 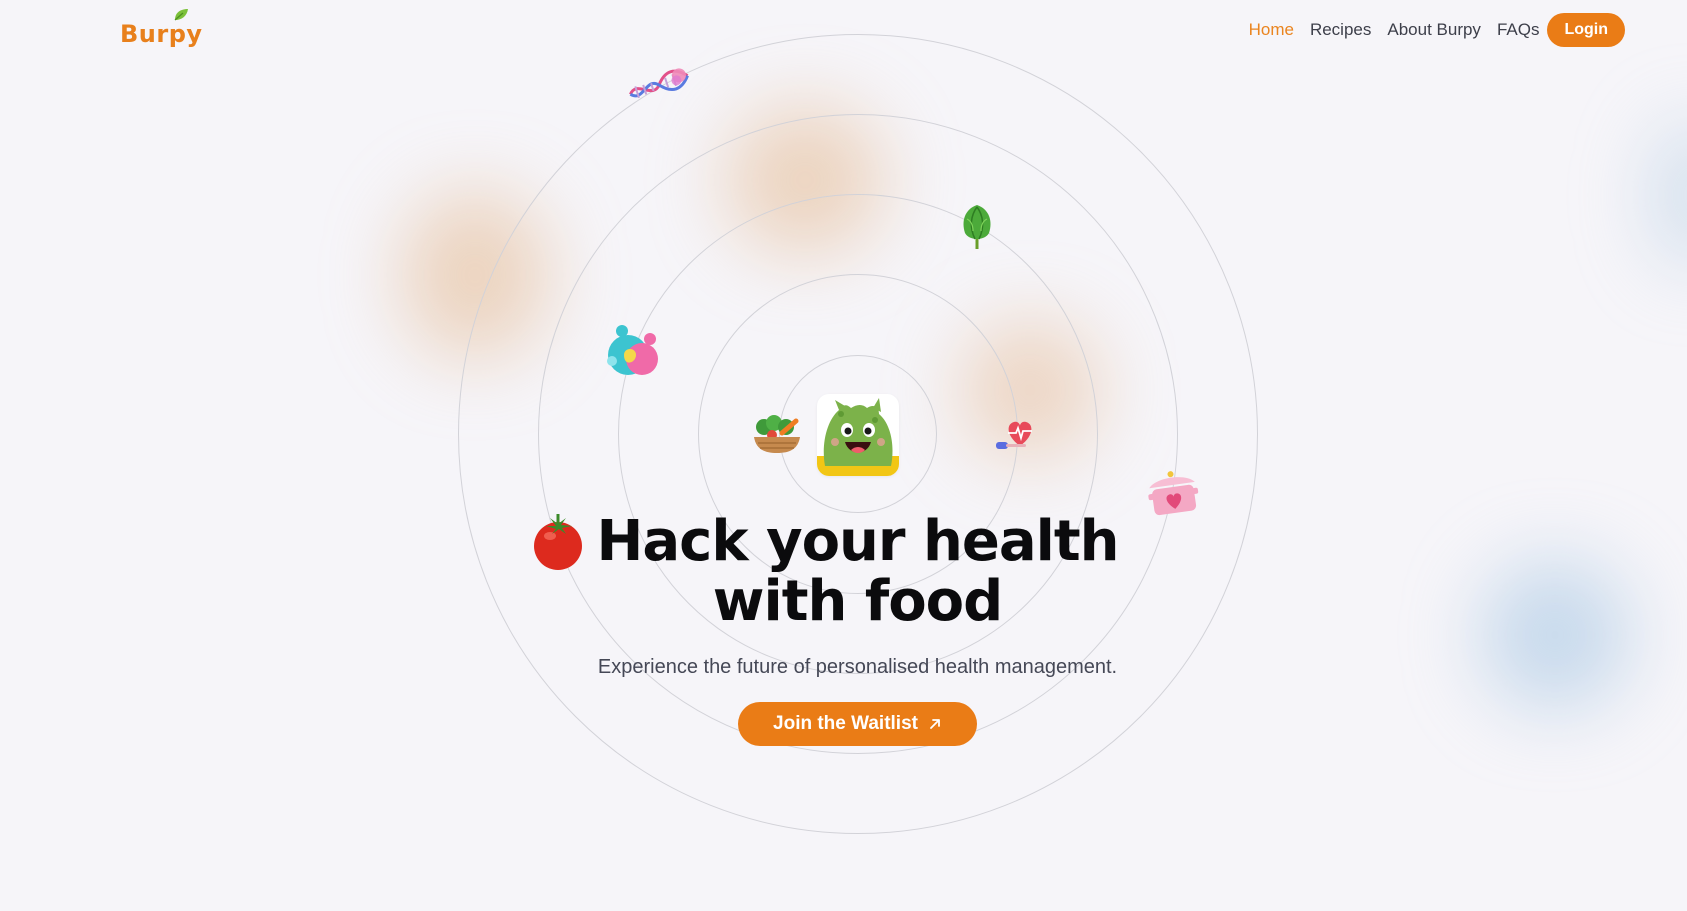 What do you see at coordinates (1434, 30) in the screenshot?
I see `nav-about-burpy: About Burpy` at bounding box center [1434, 30].